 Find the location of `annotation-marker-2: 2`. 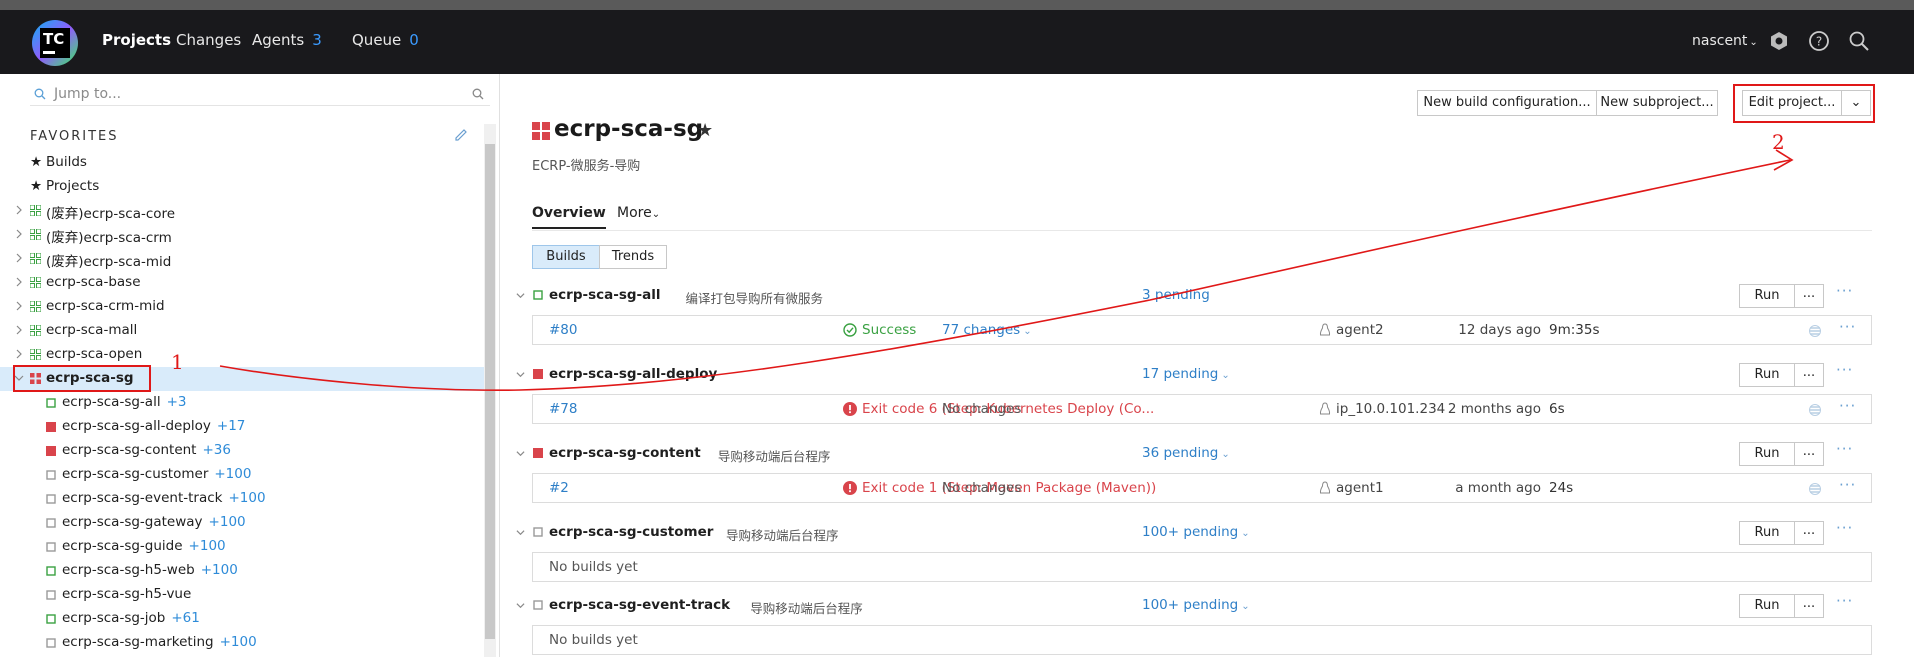

annotation-marker-2: 2 is located at coordinates (1778, 142).